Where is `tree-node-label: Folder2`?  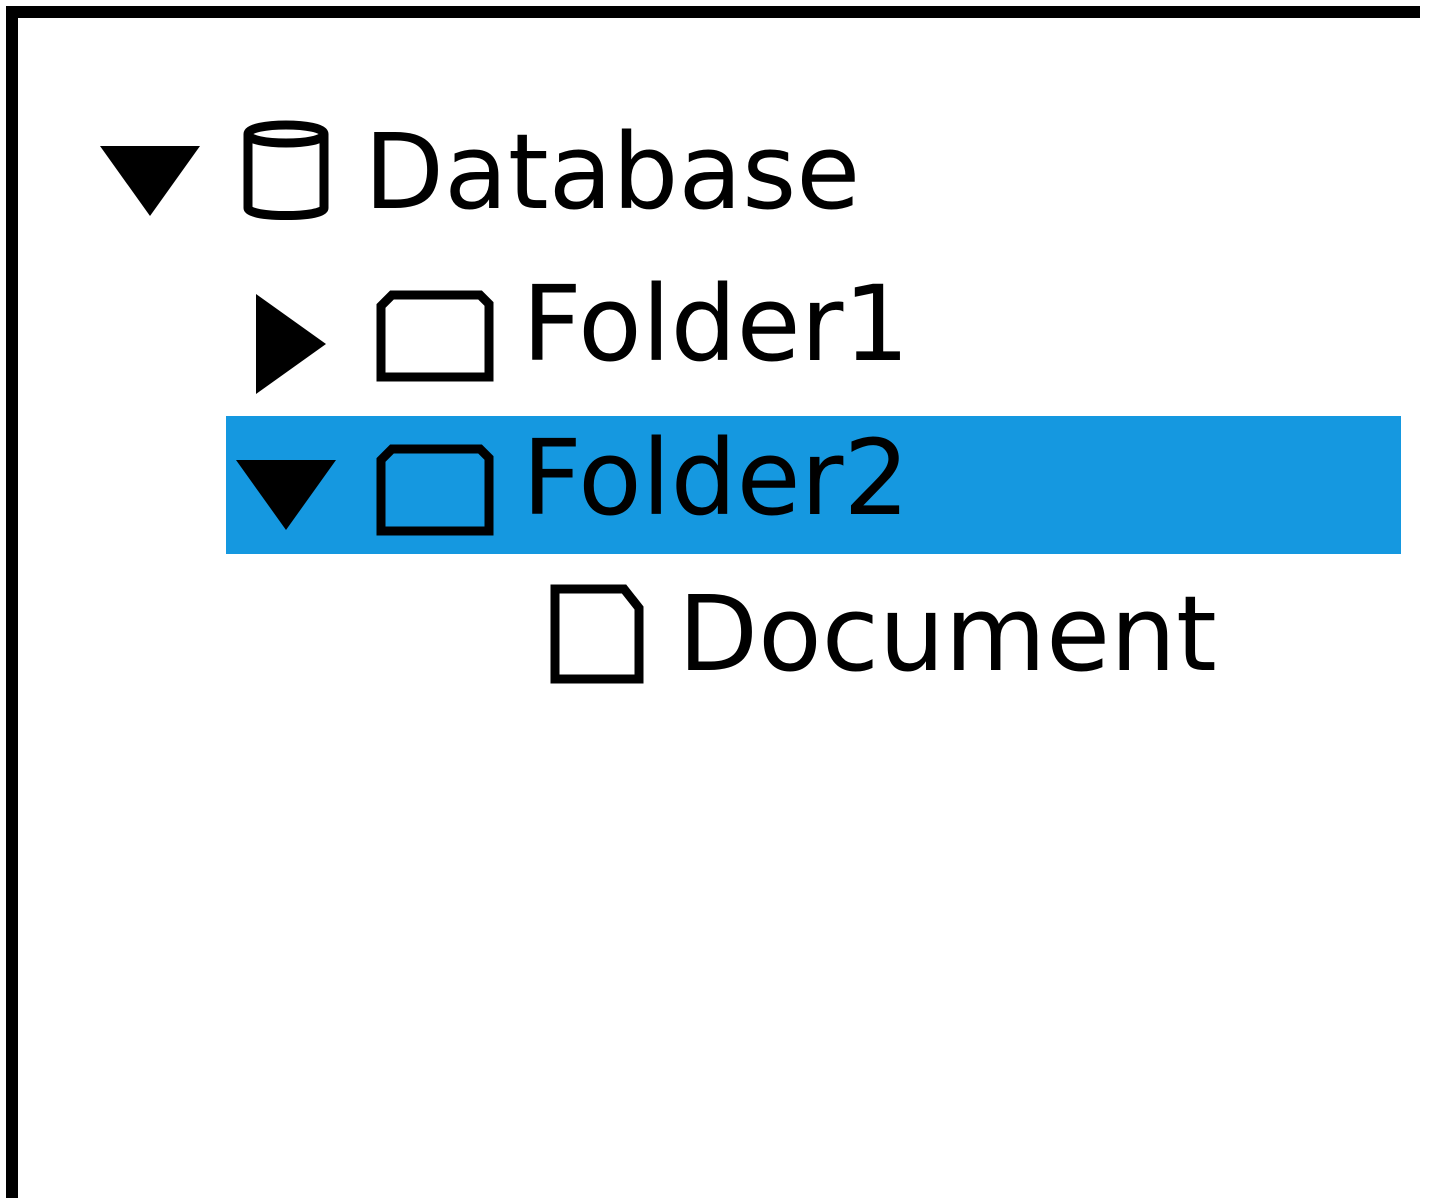 tree-node-label: Folder2 is located at coordinates (716, 478).